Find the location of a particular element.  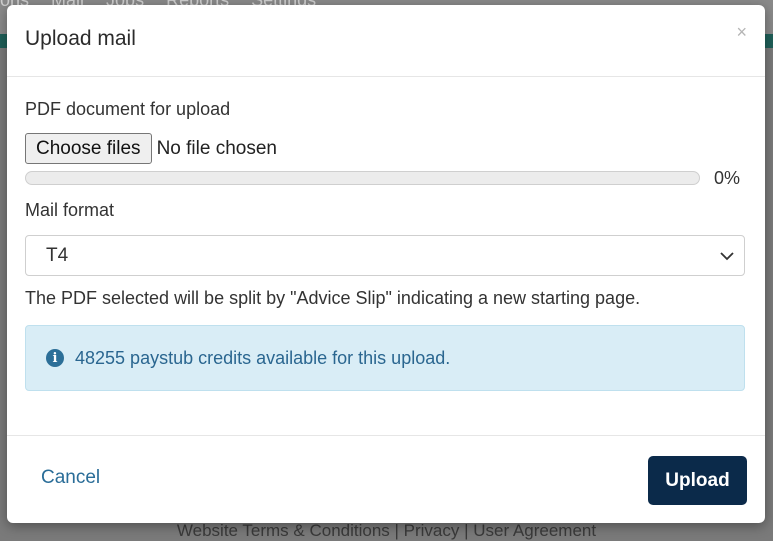

cancel-button: Cancel is located at coordinates (70, 478).